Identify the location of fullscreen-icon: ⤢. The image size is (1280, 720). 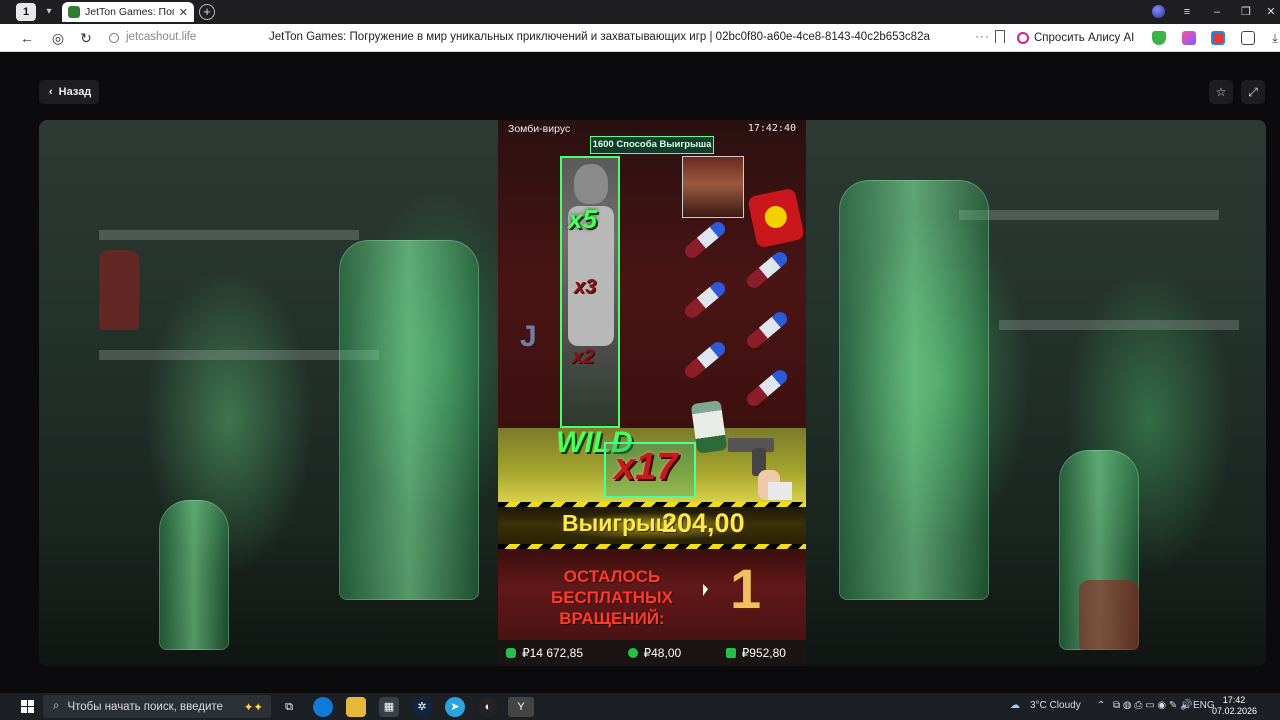
(1253, 92).